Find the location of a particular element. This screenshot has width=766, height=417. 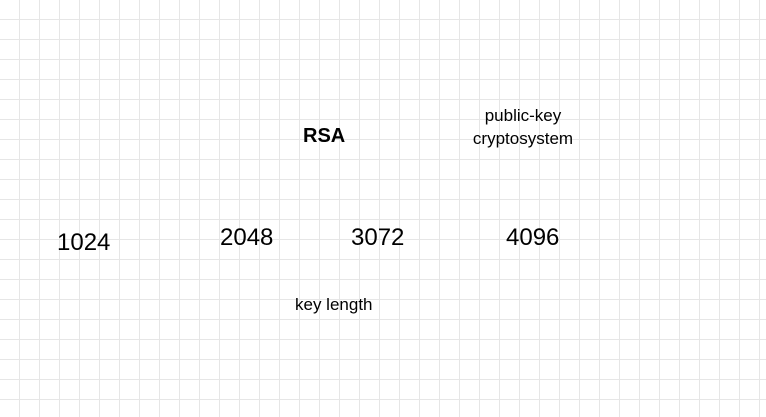

key-size-4096: 4096 is located at coordinates (533, 237).